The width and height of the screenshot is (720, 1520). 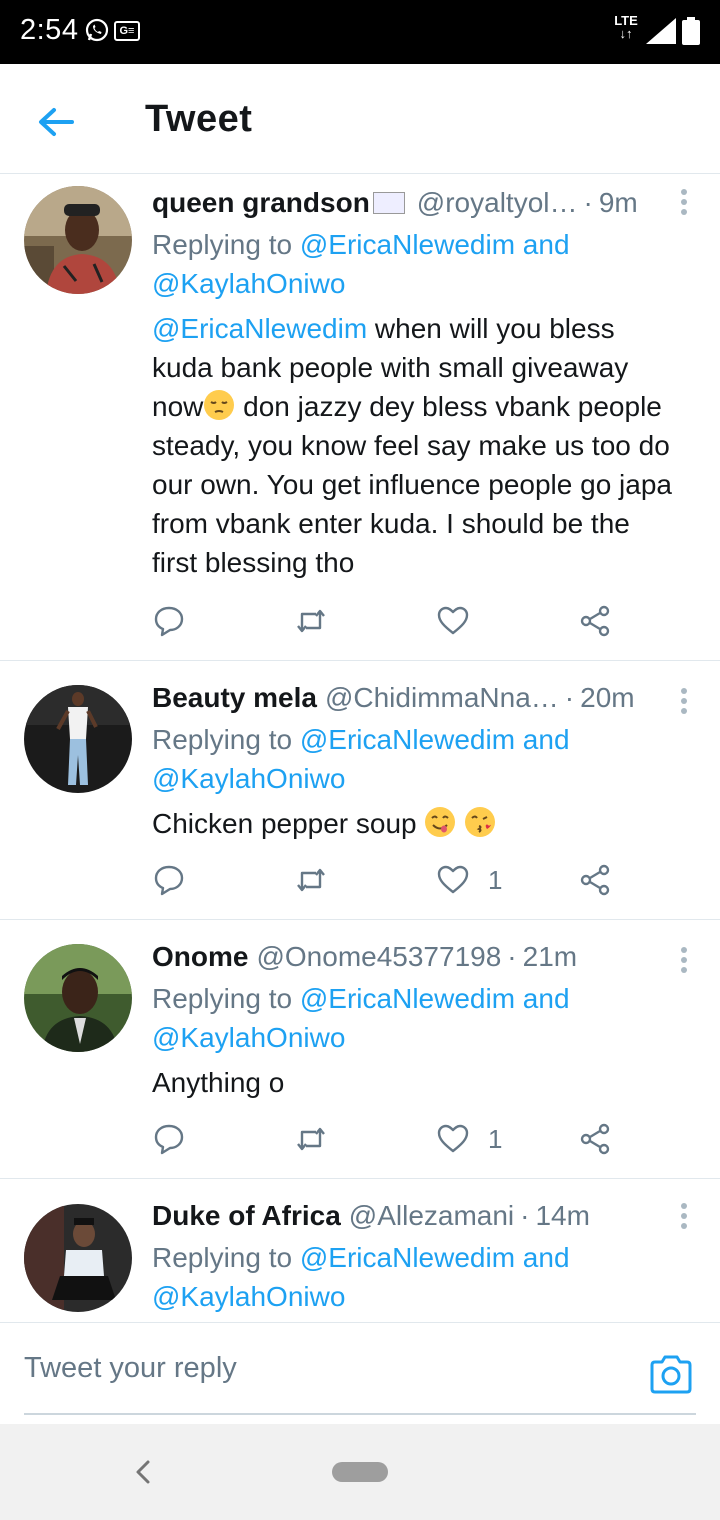 What do you see at coordinates (671, 1374) in the screenshot?
I see `camera-icon` at bounding box center [671, 1374].